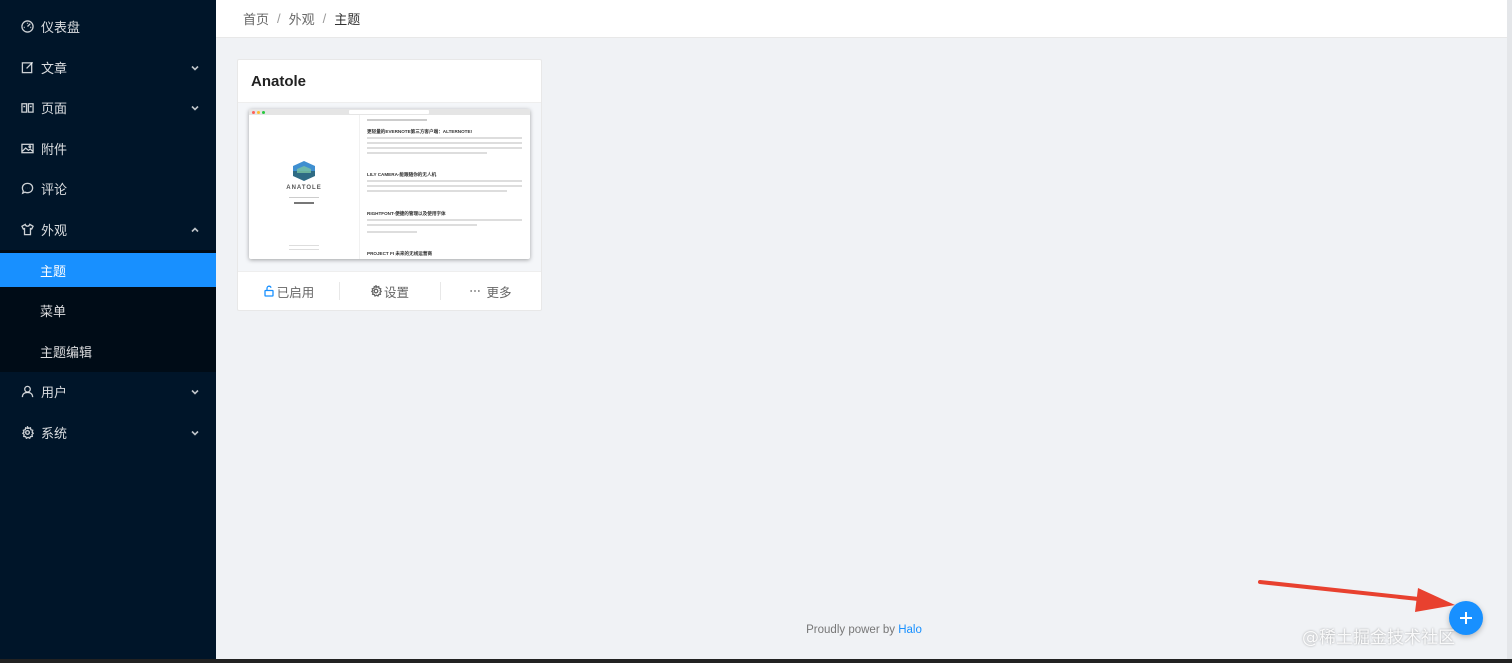  I want to click on breadcrumb: 首页 / 外观 / 主题, so click(864, 19).